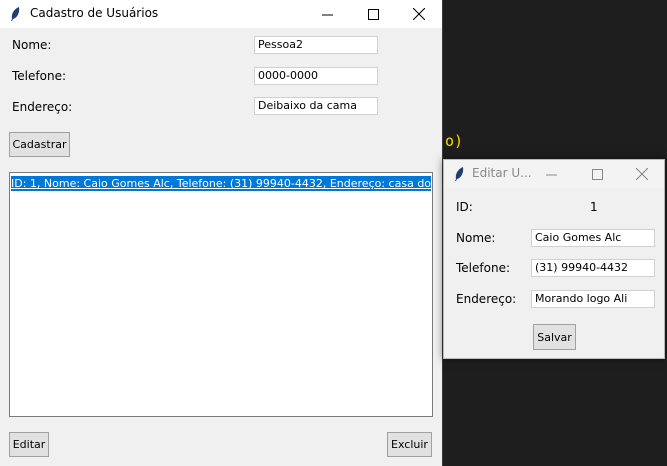 This screenshot has width=667, height=466. I want to click on background-code-fragment: o), so click(454, 141).